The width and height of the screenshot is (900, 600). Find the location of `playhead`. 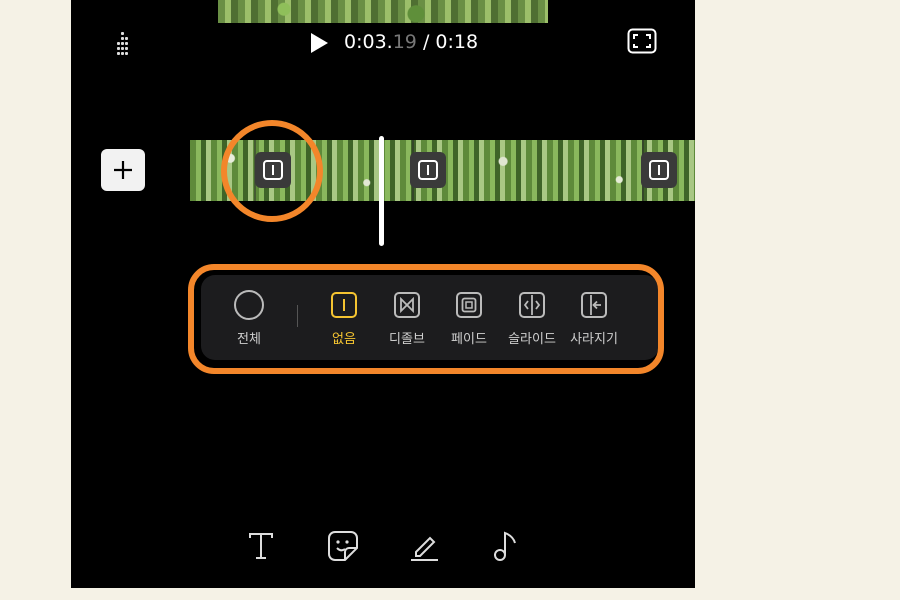

playhead is located at coordinates (381, 191).